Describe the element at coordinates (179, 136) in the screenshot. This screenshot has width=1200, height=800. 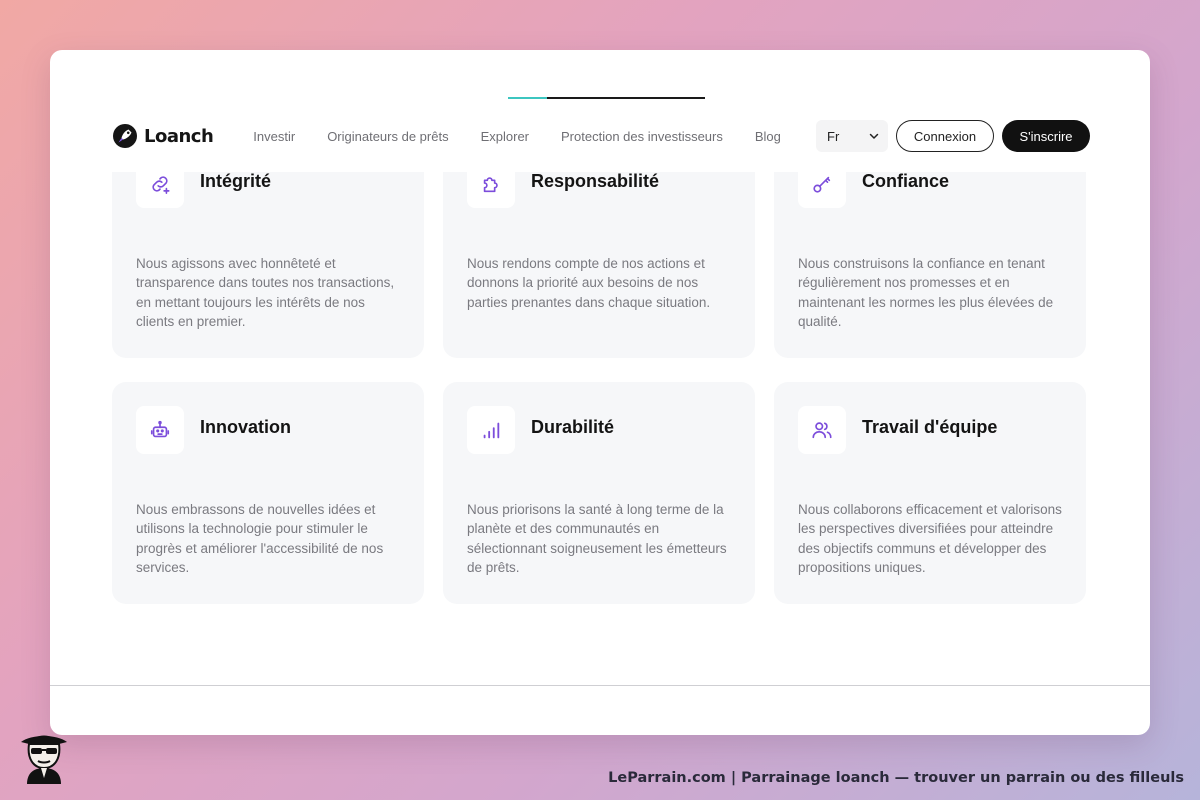
I see `brand-name: Loanch` at that location.